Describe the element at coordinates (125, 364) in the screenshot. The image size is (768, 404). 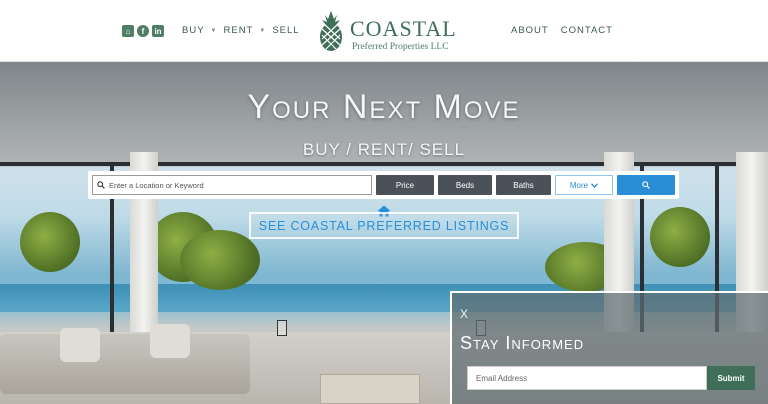
I see `hero-sofa` at that location.